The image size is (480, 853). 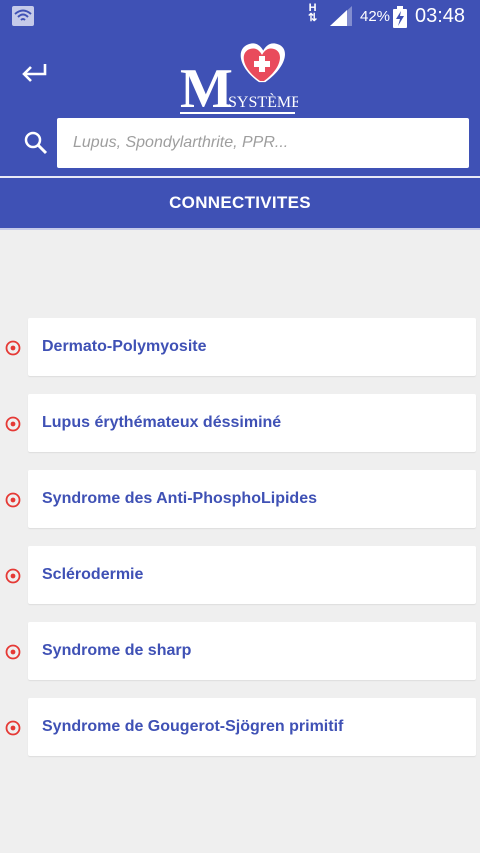 I want to click on list-item-card: Dermato-Polymyosite, so click(x=252, y=347).